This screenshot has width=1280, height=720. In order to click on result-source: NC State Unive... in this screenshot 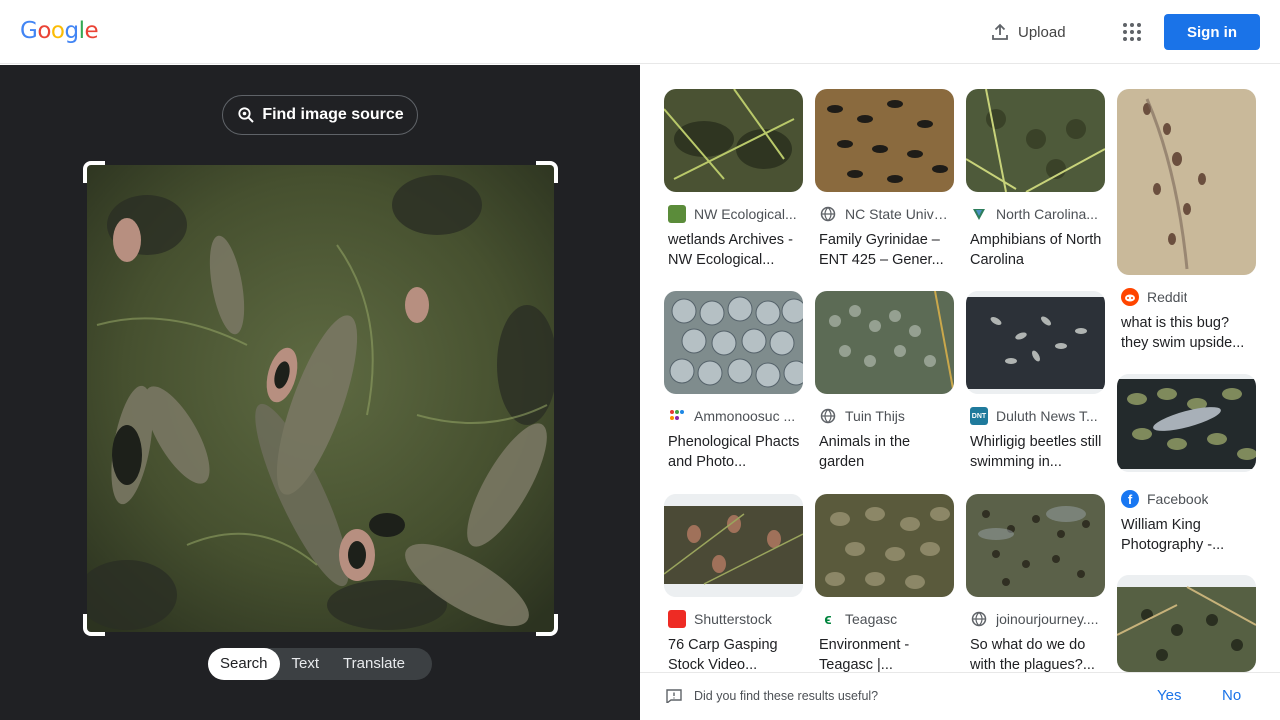, I will do `click(885, 214)`.